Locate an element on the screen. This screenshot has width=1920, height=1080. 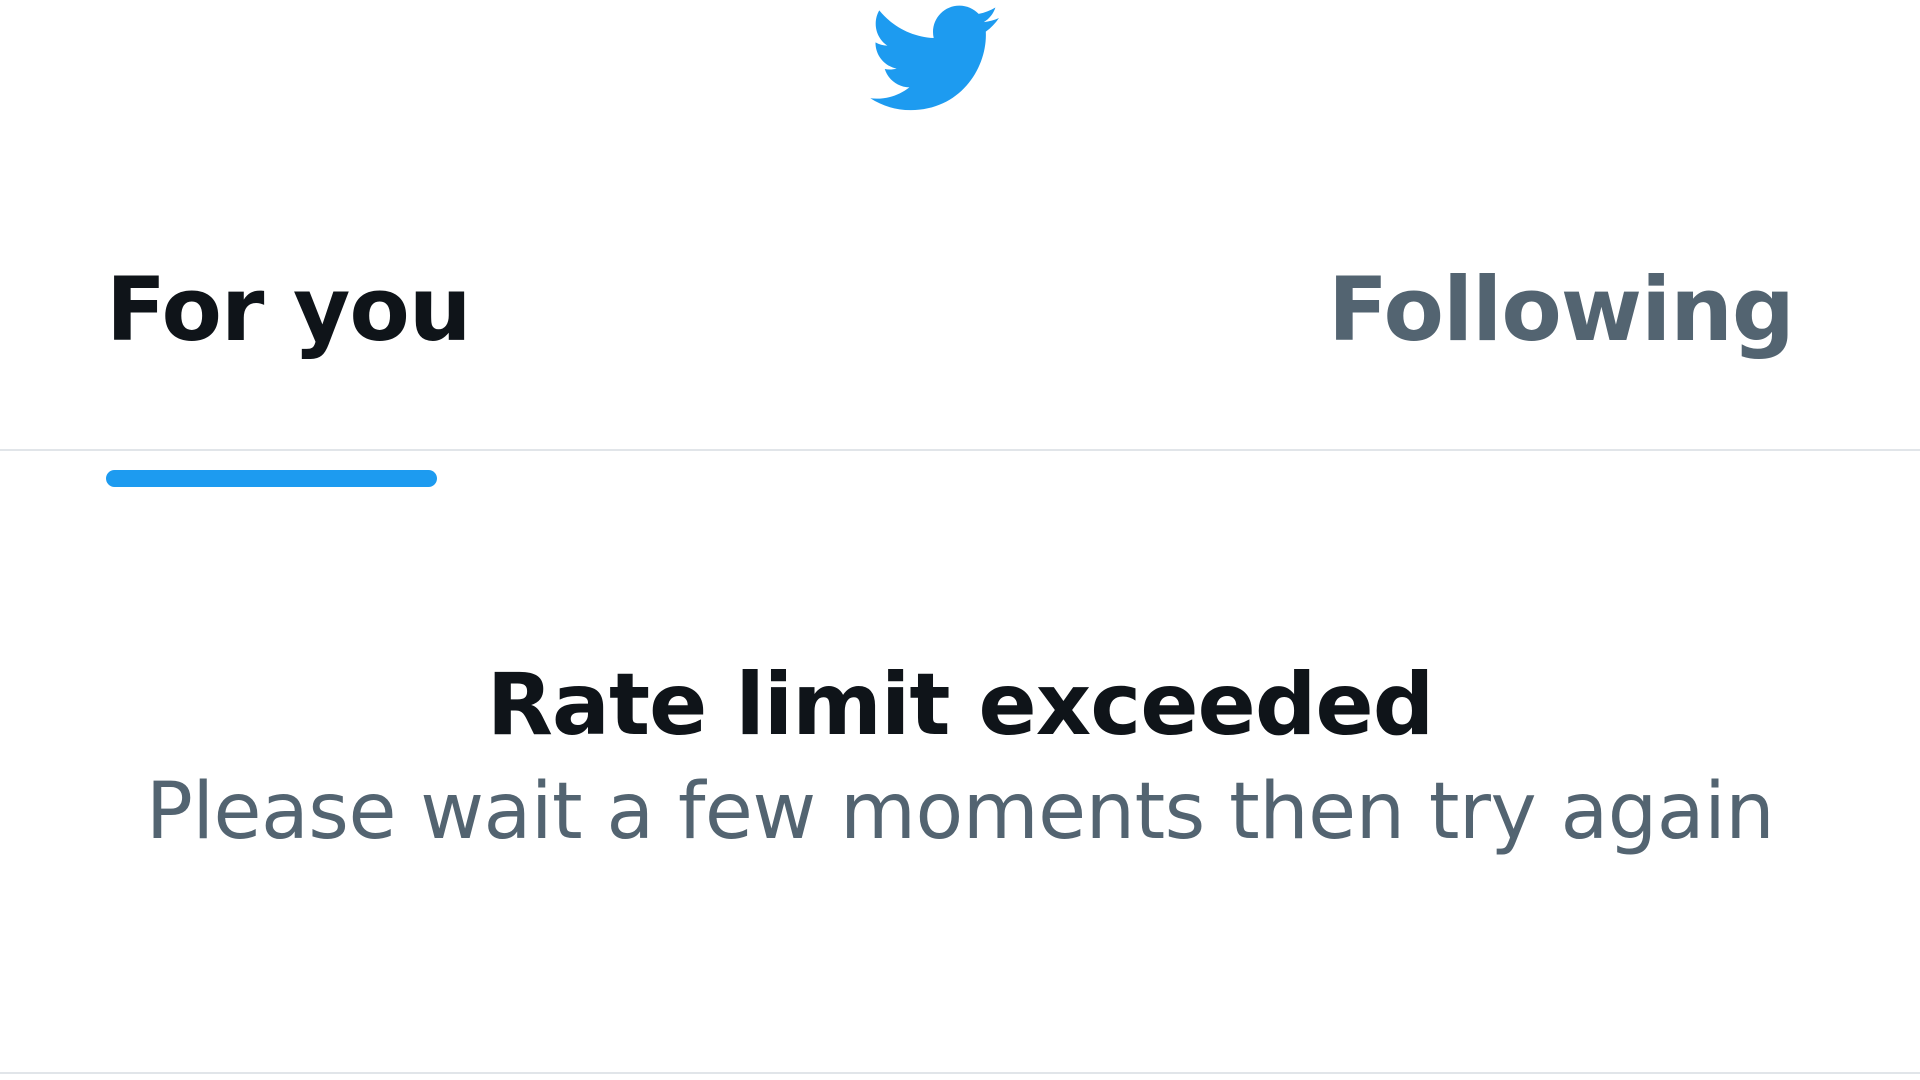
error-title: Rate limit exceeded is located at coordinates (960, 705).